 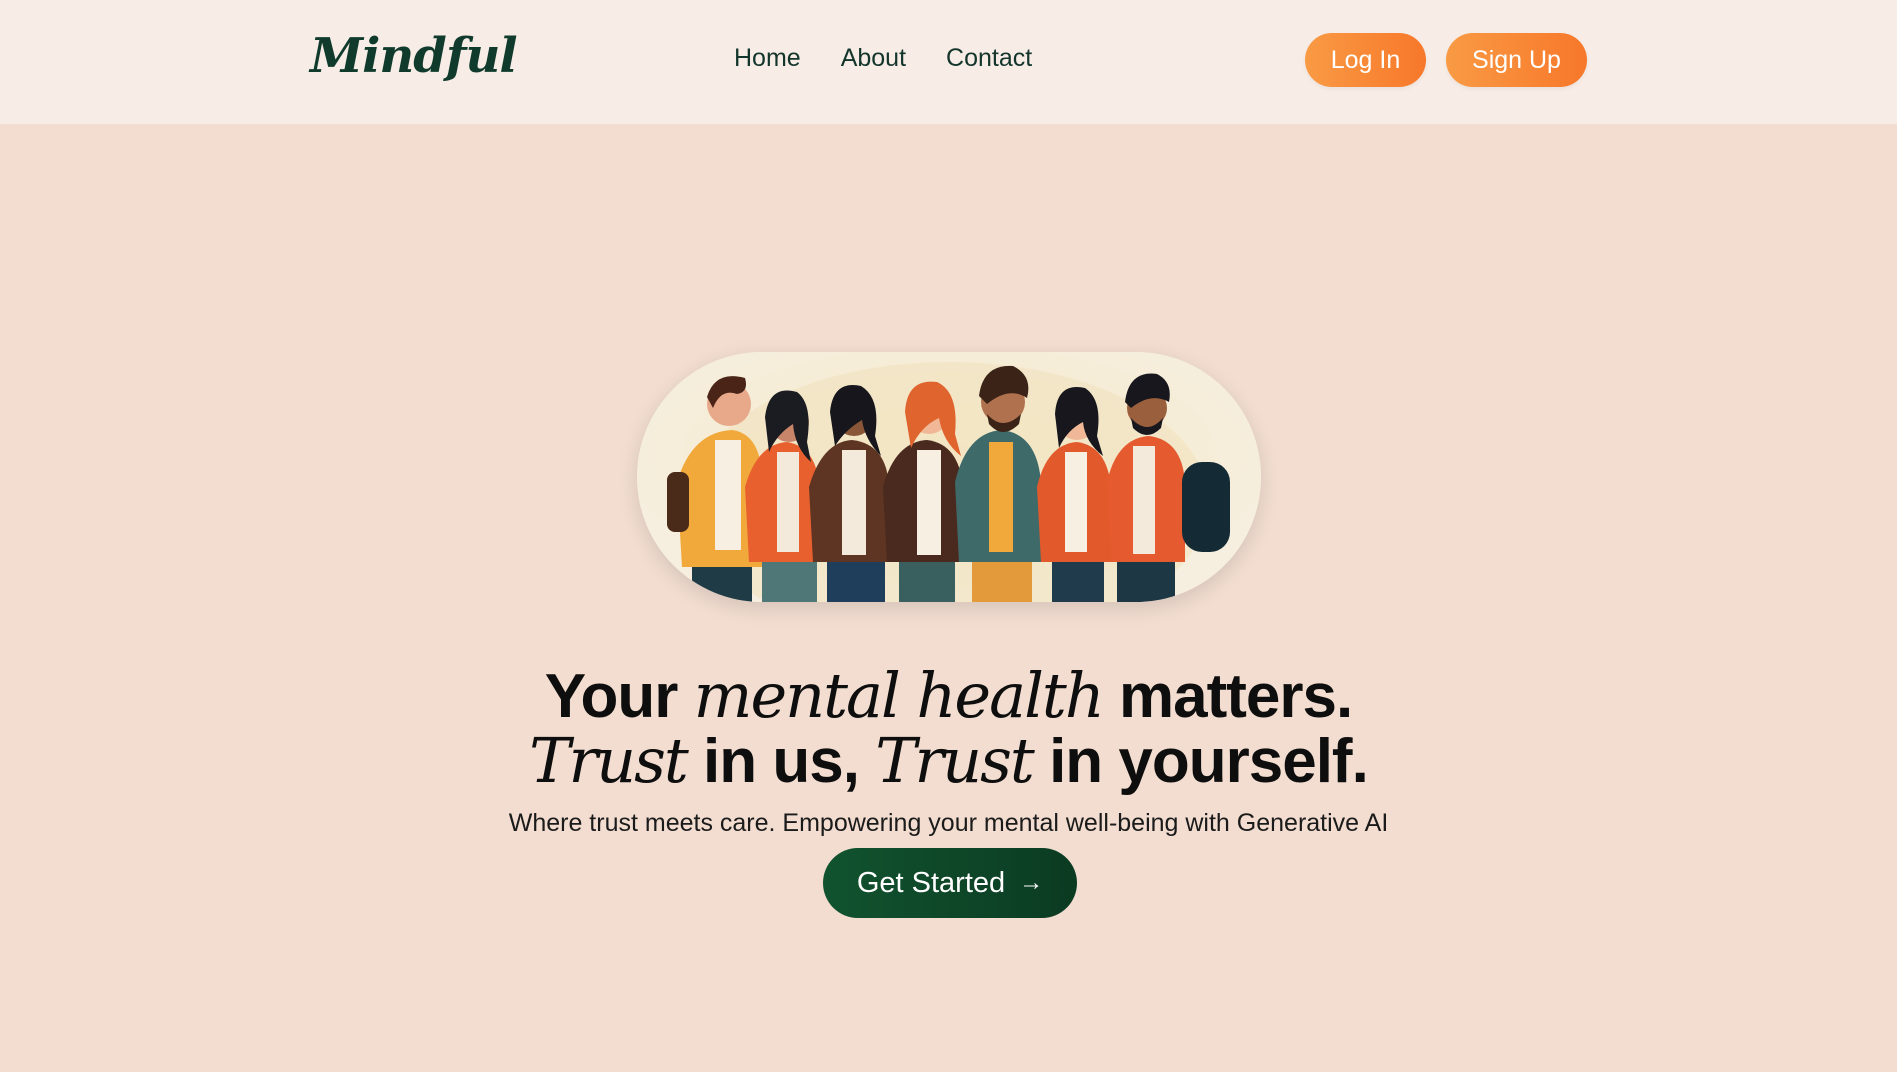 I want to click on nav-links: Home About Contact, so click(x=883, y=58).